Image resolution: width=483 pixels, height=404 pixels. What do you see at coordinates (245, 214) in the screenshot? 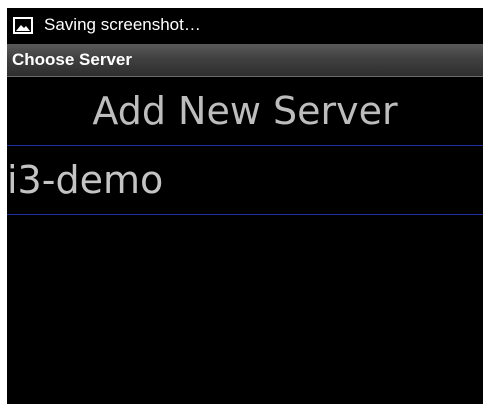
I see `list-divider` at bounding box center [245, 214].